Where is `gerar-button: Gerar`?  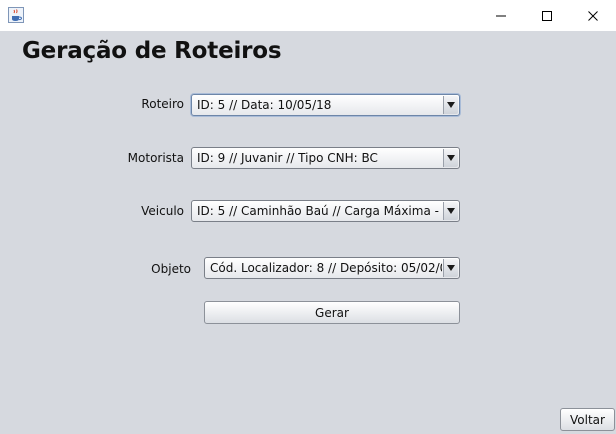
gerar-button: Gerar is located at coordinates (332, 312).